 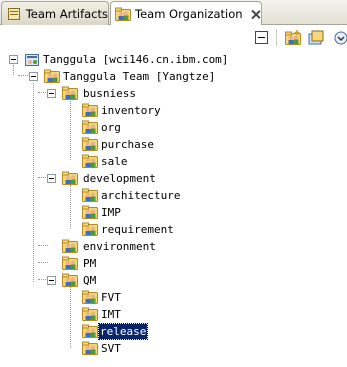 I want to click on tree-item-label: org, so click(x=111, y=127).